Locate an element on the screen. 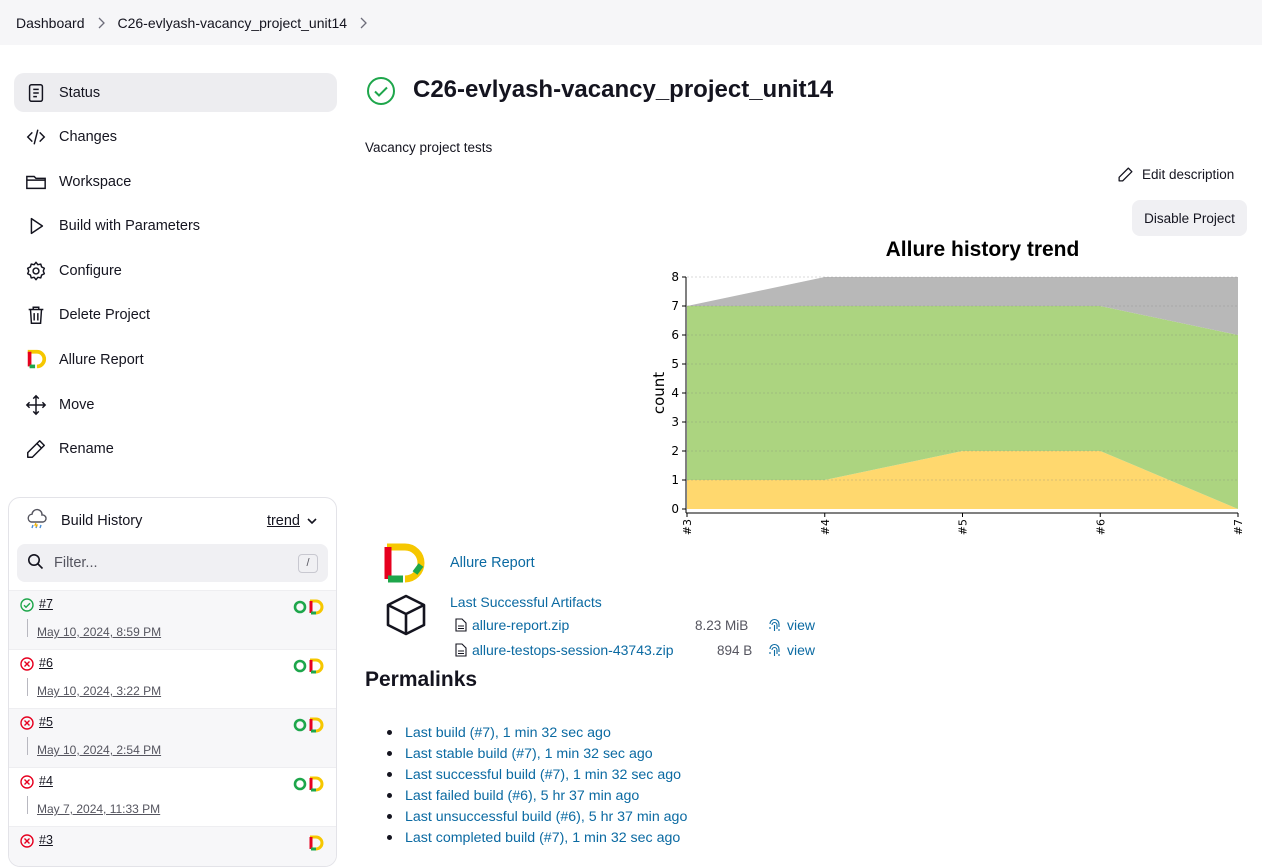  sidebar-item-workspace: Workspace is located at coordinates (175, 181).